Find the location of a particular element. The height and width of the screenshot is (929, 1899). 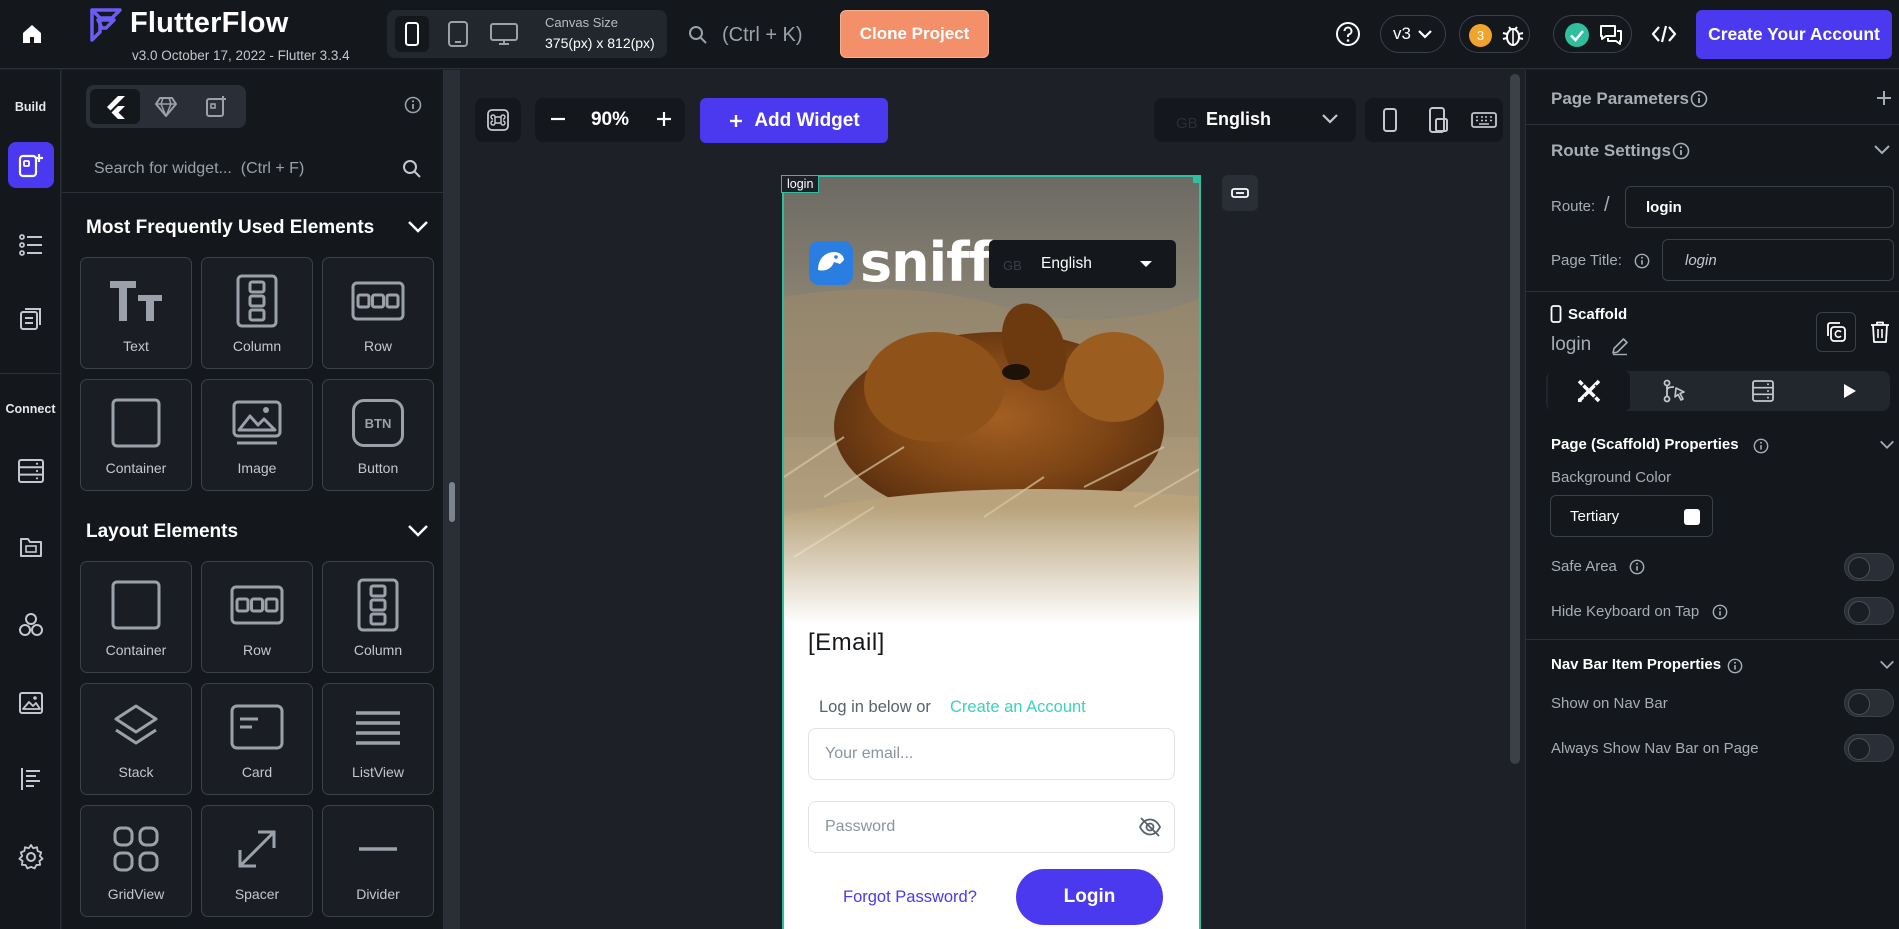

edit-icon is located at coordinates (1620, 346).